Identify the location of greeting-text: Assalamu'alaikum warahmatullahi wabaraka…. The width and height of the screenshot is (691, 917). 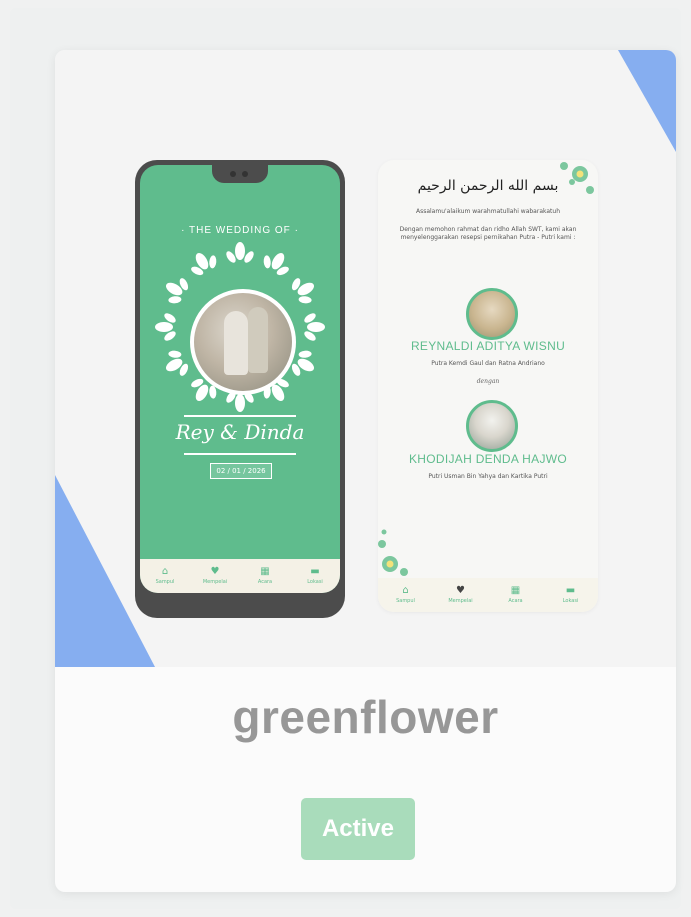
(488, 211).